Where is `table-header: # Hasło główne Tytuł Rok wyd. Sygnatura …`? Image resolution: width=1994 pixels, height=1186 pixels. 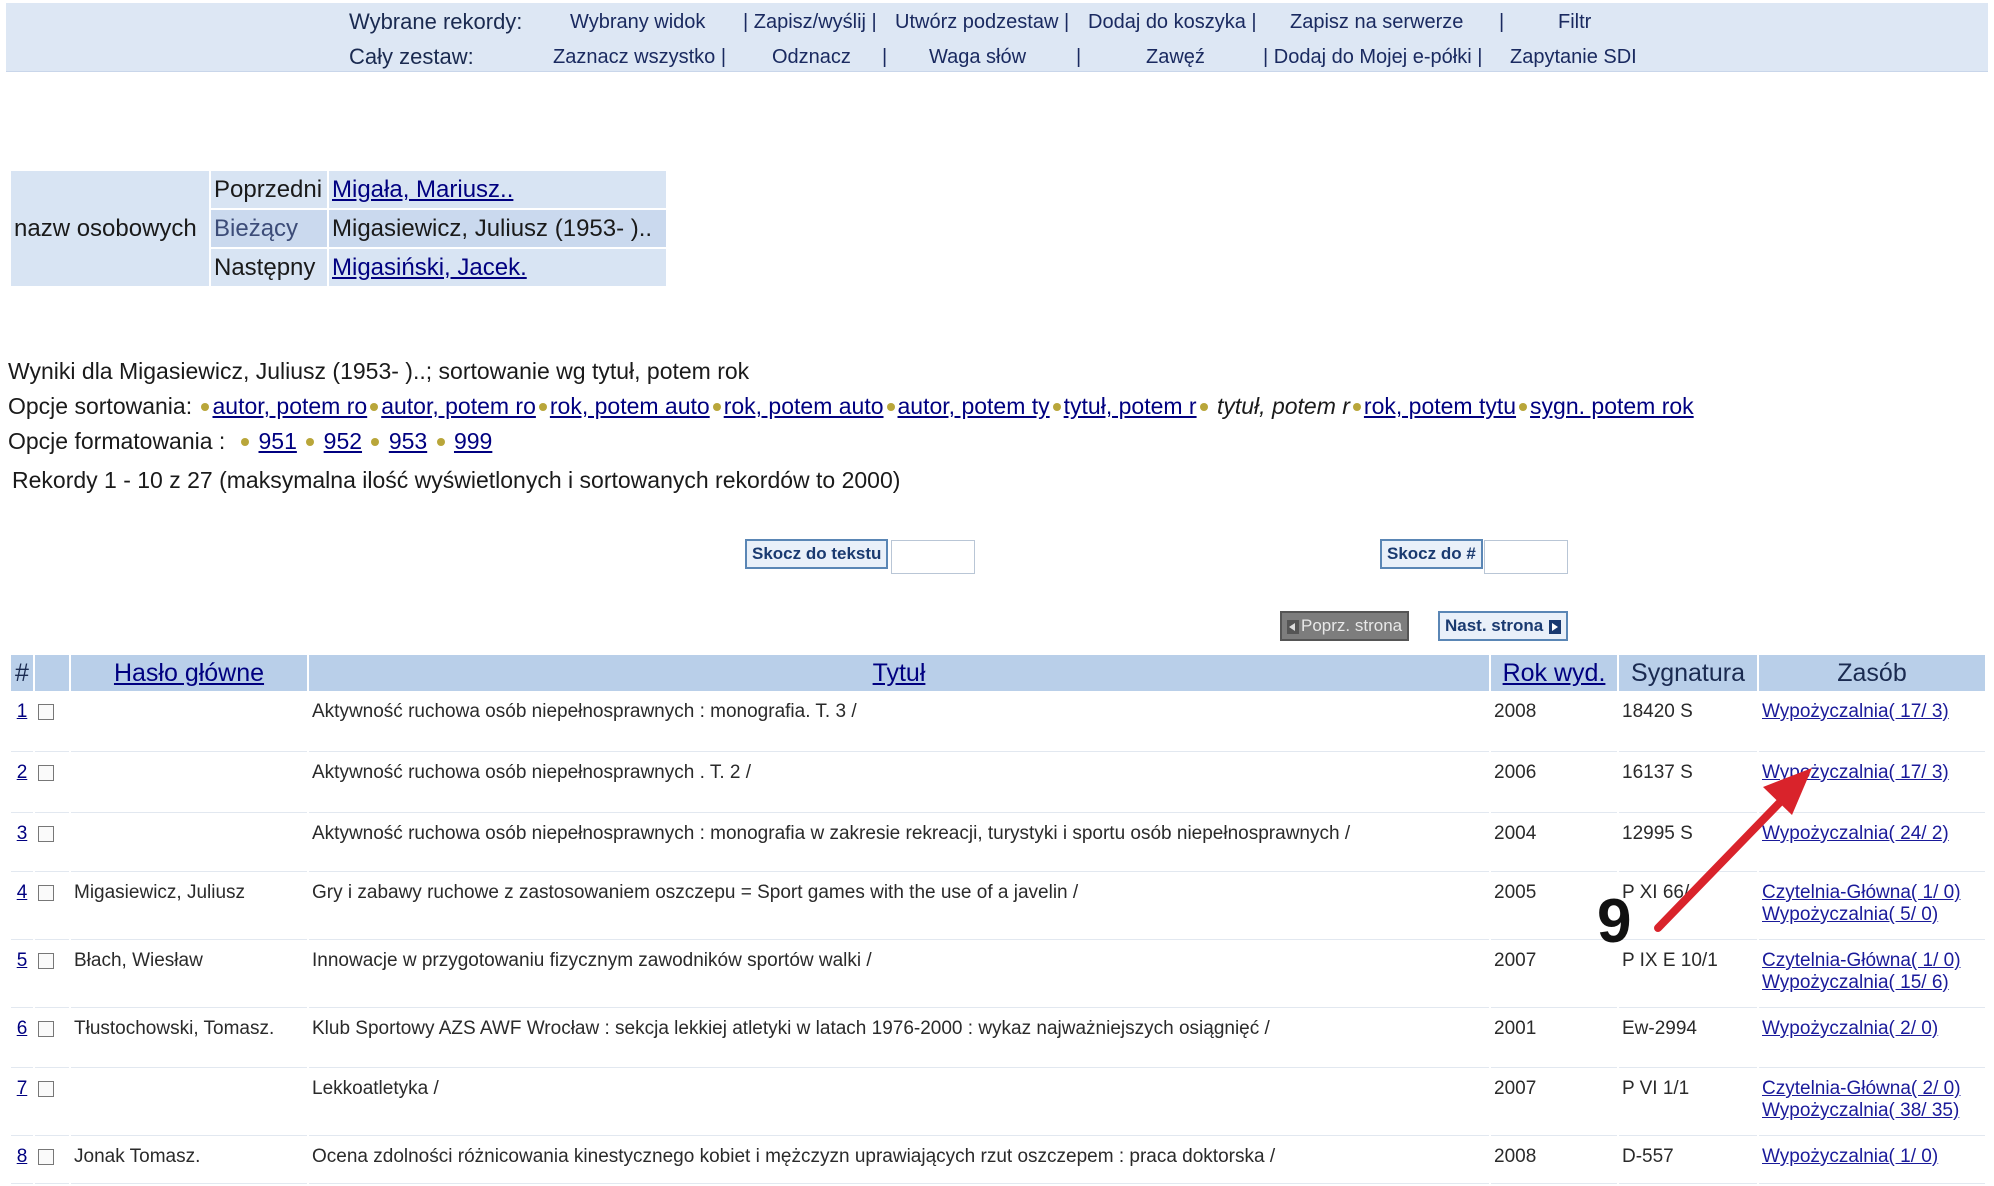
table-header: # Hasło główne Tytuł Rok wyd. Sygnatura … is located at coordinates (998, 673).